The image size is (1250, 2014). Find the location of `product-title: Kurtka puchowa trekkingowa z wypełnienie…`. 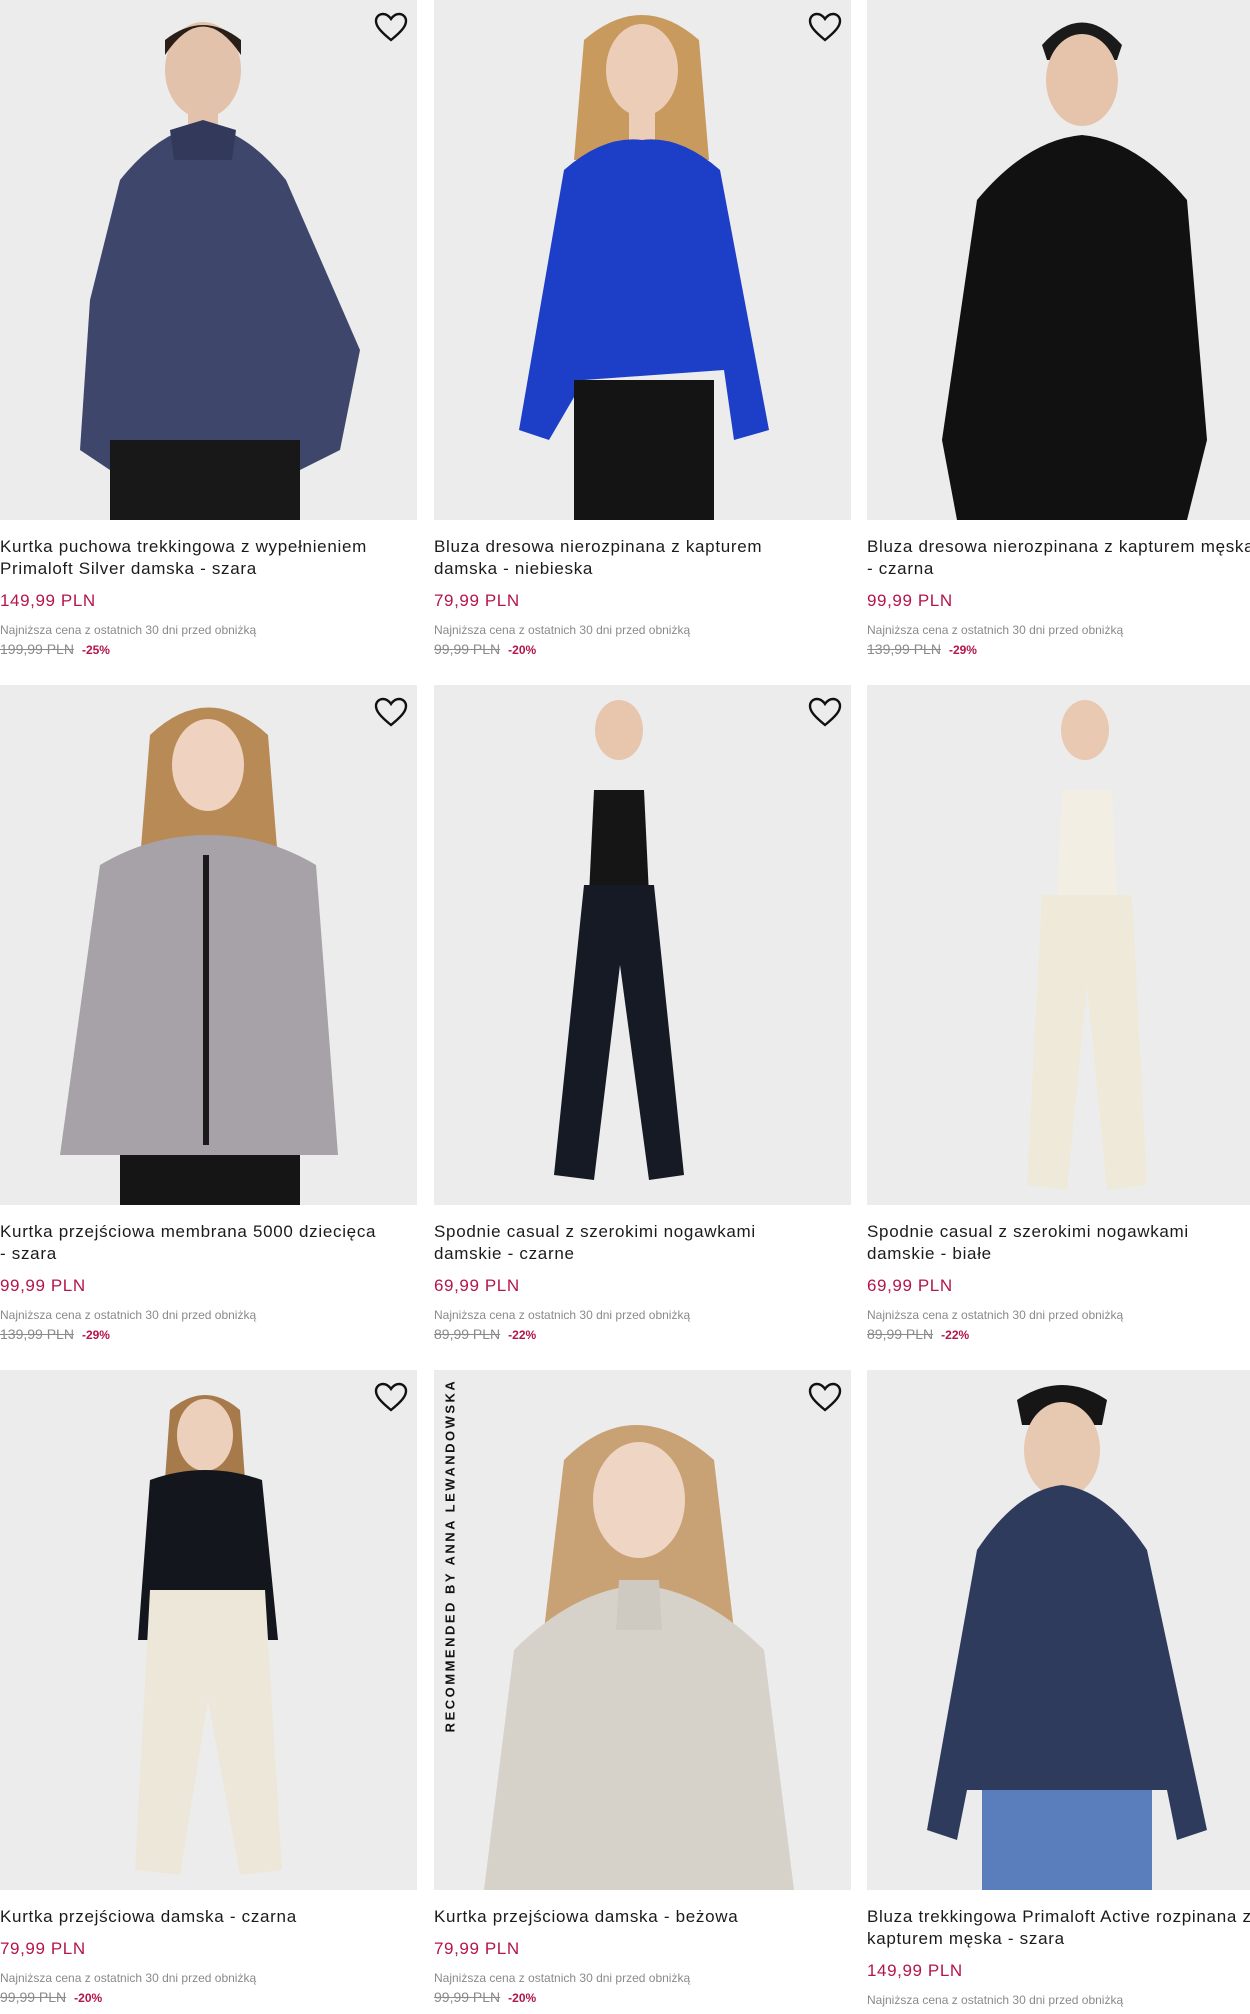

product-title: Kurtka puchowa trekkingowa z wypełnienie… is located at coordinates (208, 558).